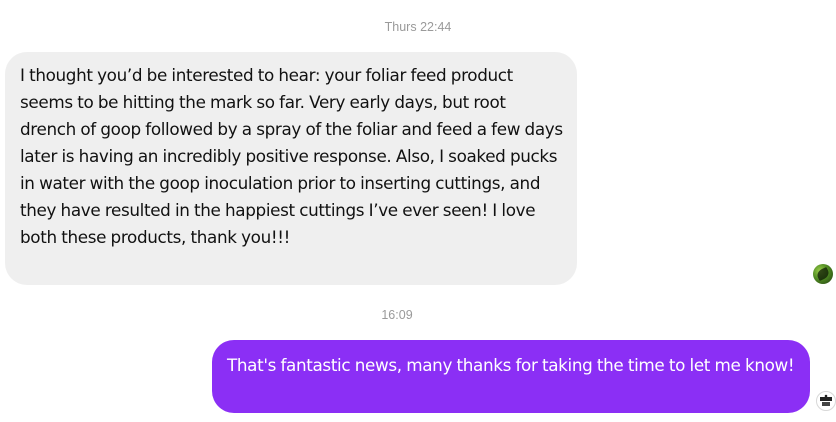 This screenshot has width=836, height=422. I want to click on message-timestamp: 16:09, so click(397, 315).